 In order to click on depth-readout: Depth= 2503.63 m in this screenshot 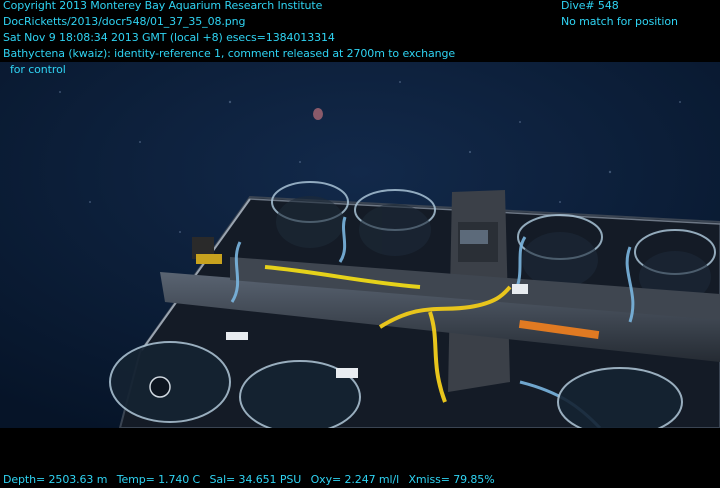, I will do `click(55, 479)`.